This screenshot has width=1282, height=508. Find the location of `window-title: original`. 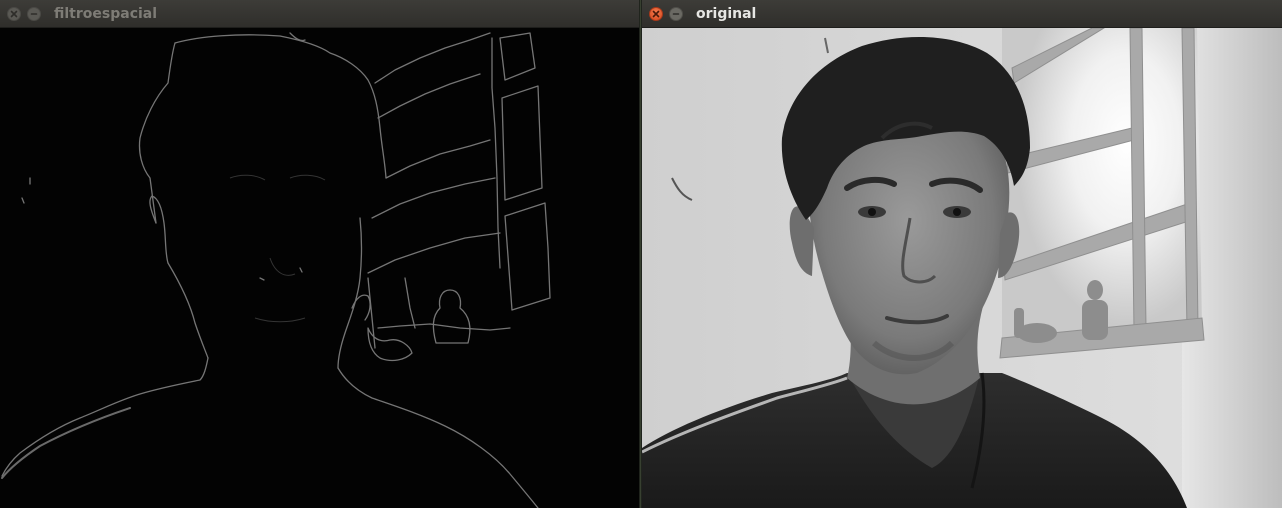

window-title: original is located at coordinates (726, 14).